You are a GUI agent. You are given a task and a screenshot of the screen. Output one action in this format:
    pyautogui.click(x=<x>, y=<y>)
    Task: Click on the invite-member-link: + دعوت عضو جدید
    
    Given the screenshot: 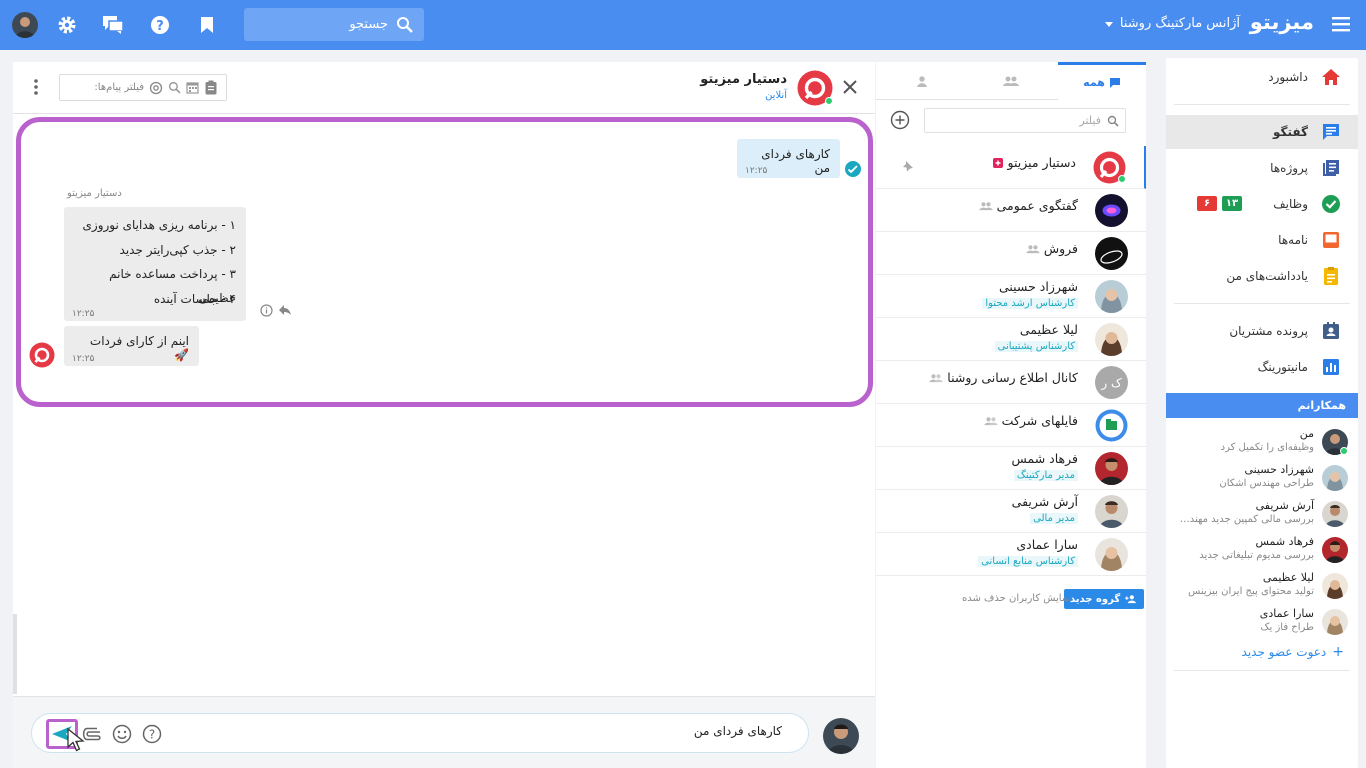 What is the action you would take?
    pyautogui.click(x=1293, y=652)
    